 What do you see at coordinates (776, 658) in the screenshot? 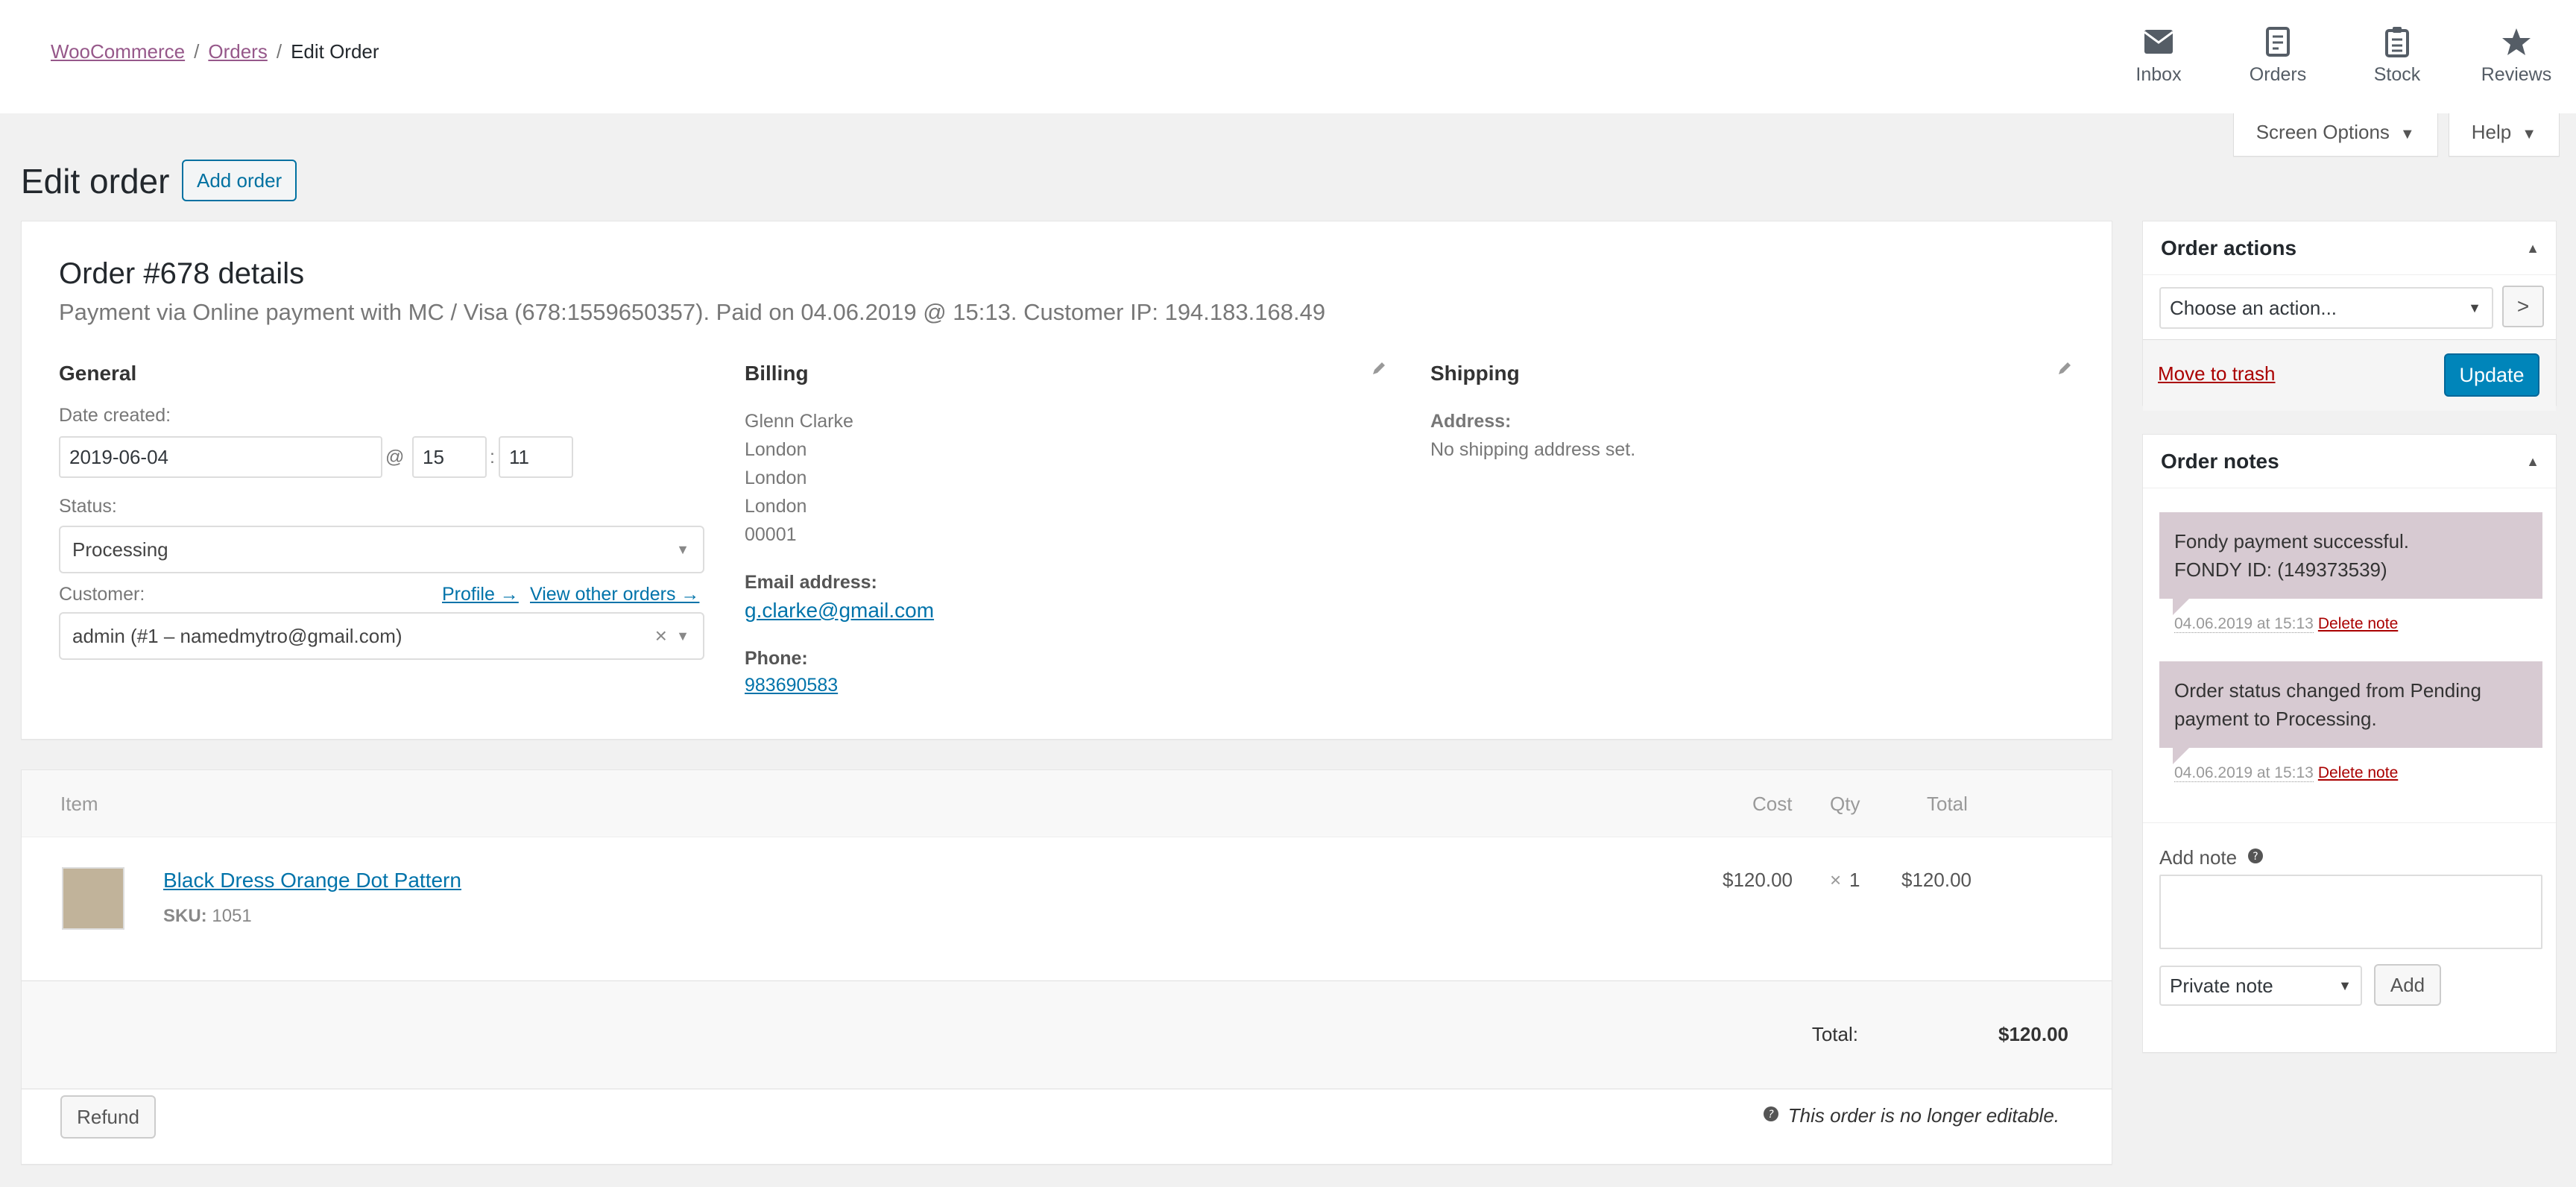
I see `phone-label: Phone:` at bounding box center [776, 658].